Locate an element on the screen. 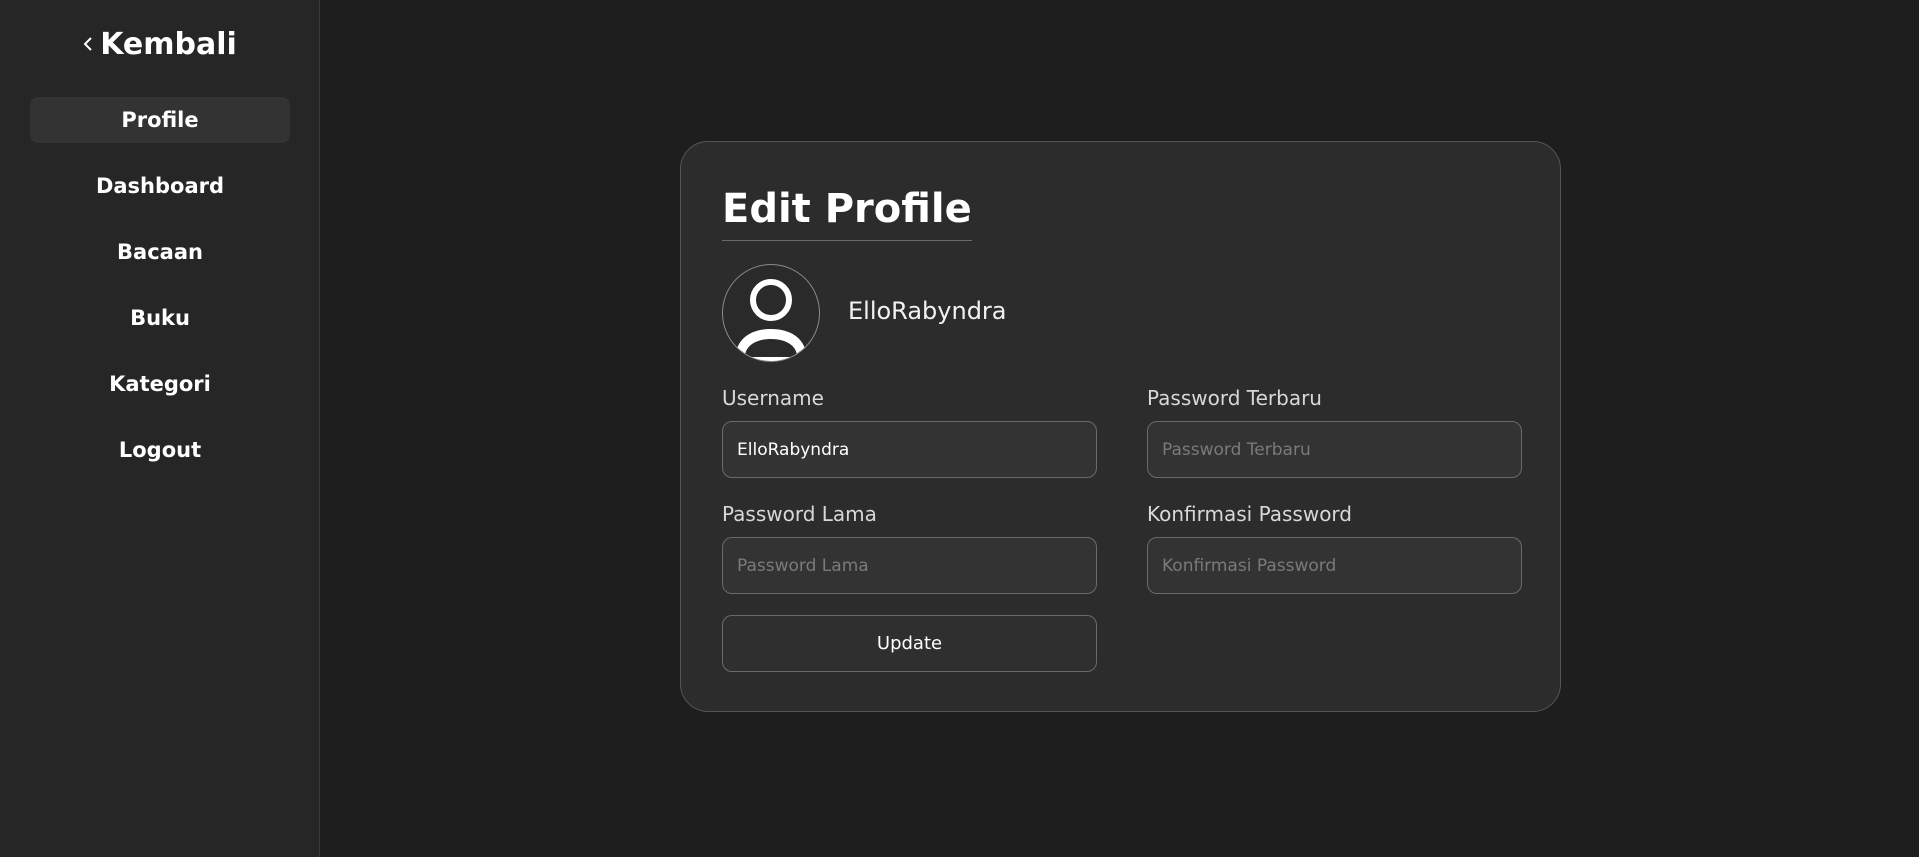 The image size is (1919, 857). sidebar-item-label: Buku is located at coordinates (160, 318).